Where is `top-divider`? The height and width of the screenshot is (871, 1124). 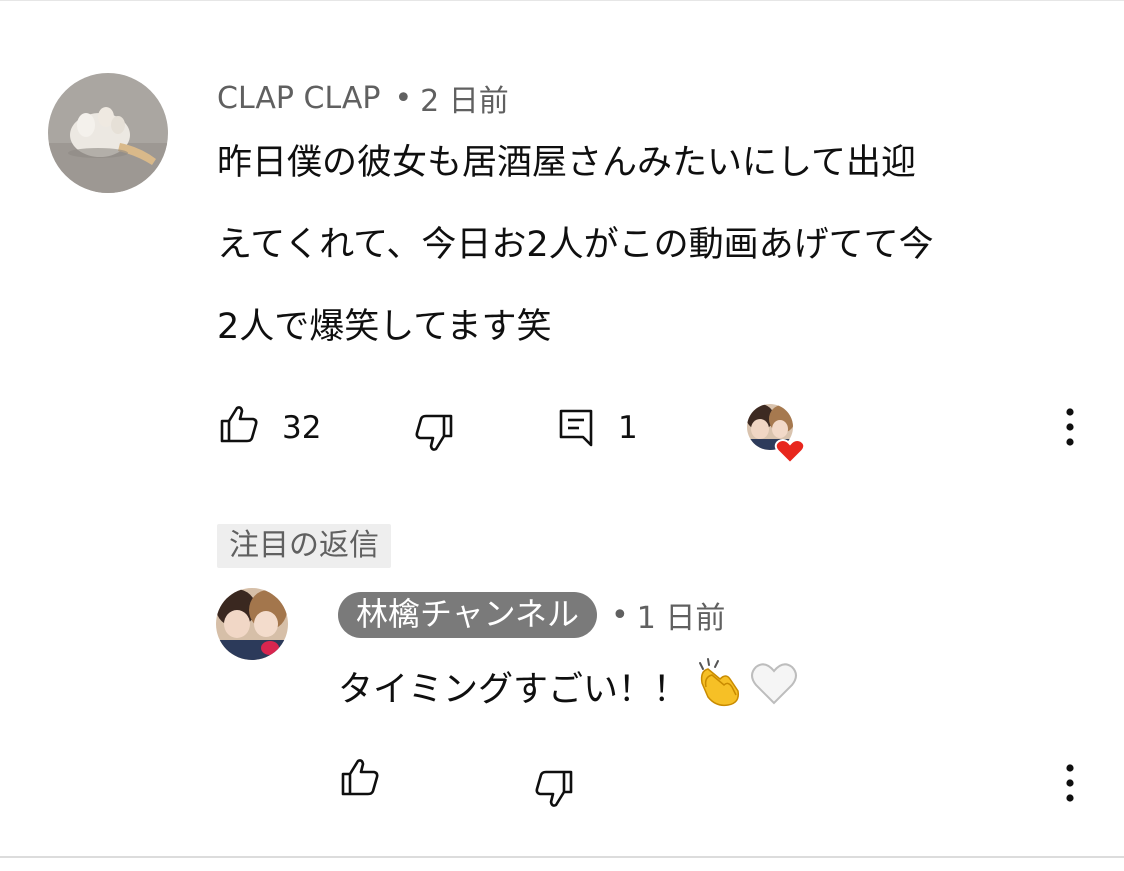
top-divider is located at coordinates (562, 0).